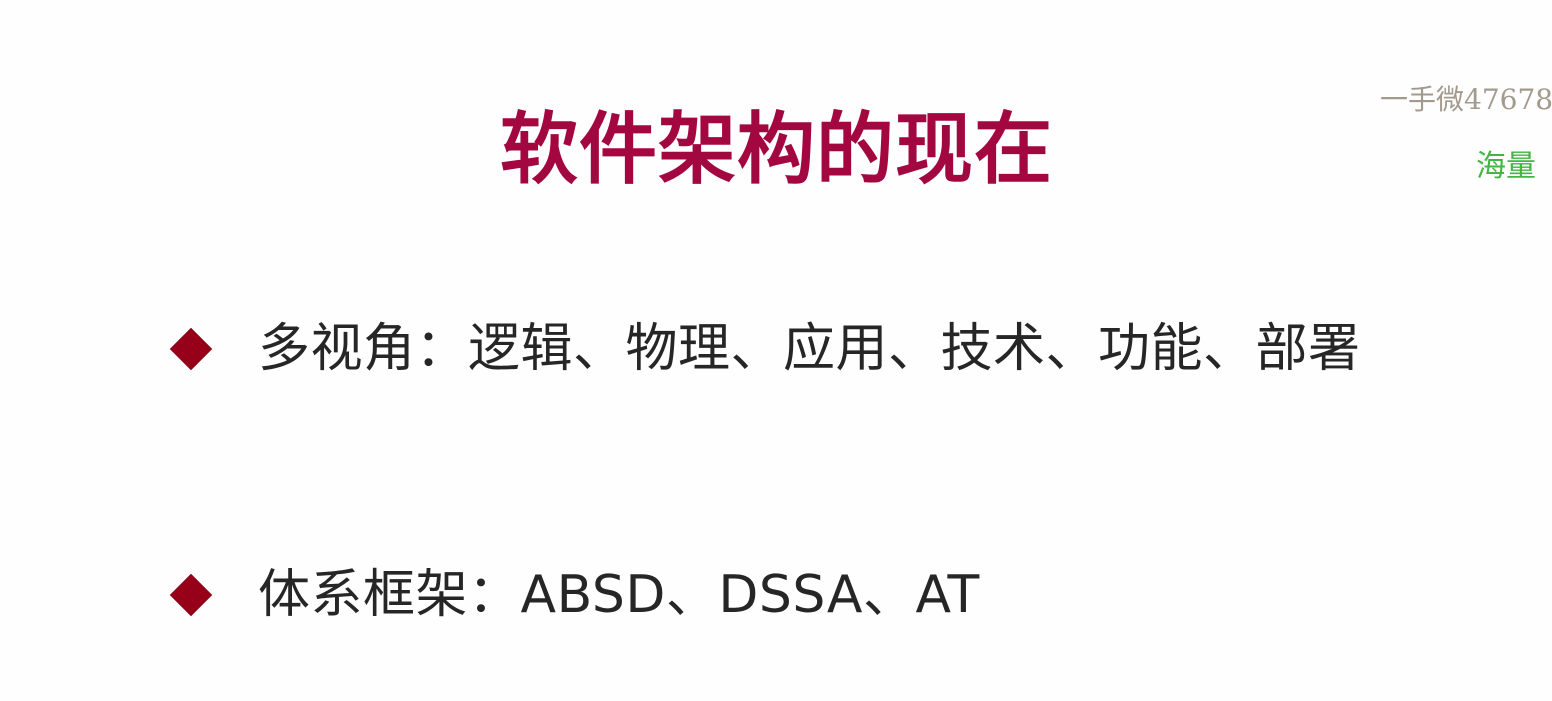 This screenshot has width=1552, height=701. I want to click on bullet-item-framework: 体系框架：ABSD、DSSA、AT, so click(574, 595).